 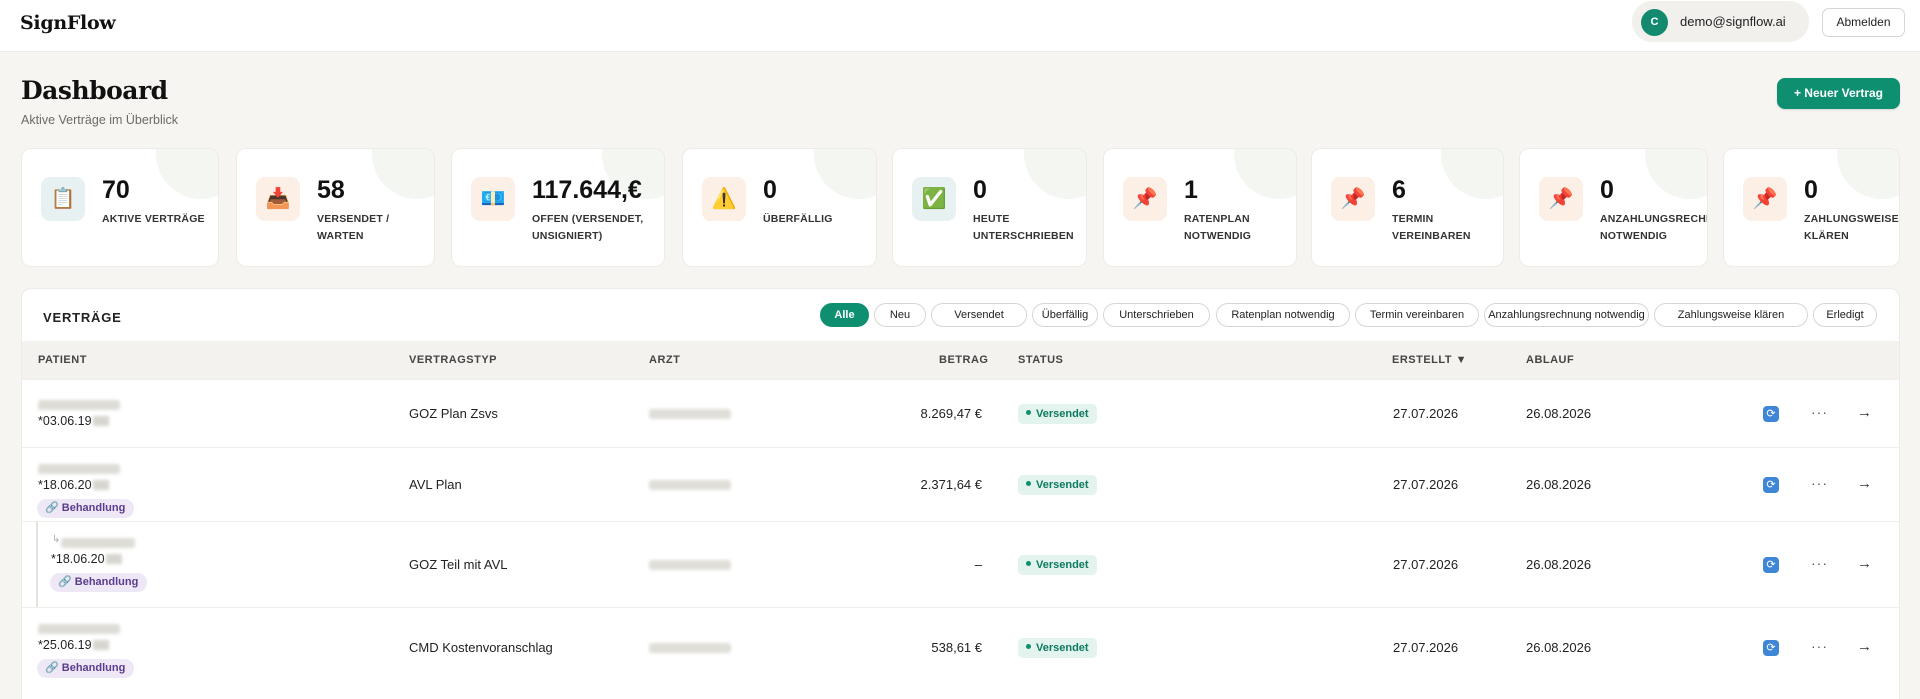 I want to click on amount: –, so click(x=978, y=564).